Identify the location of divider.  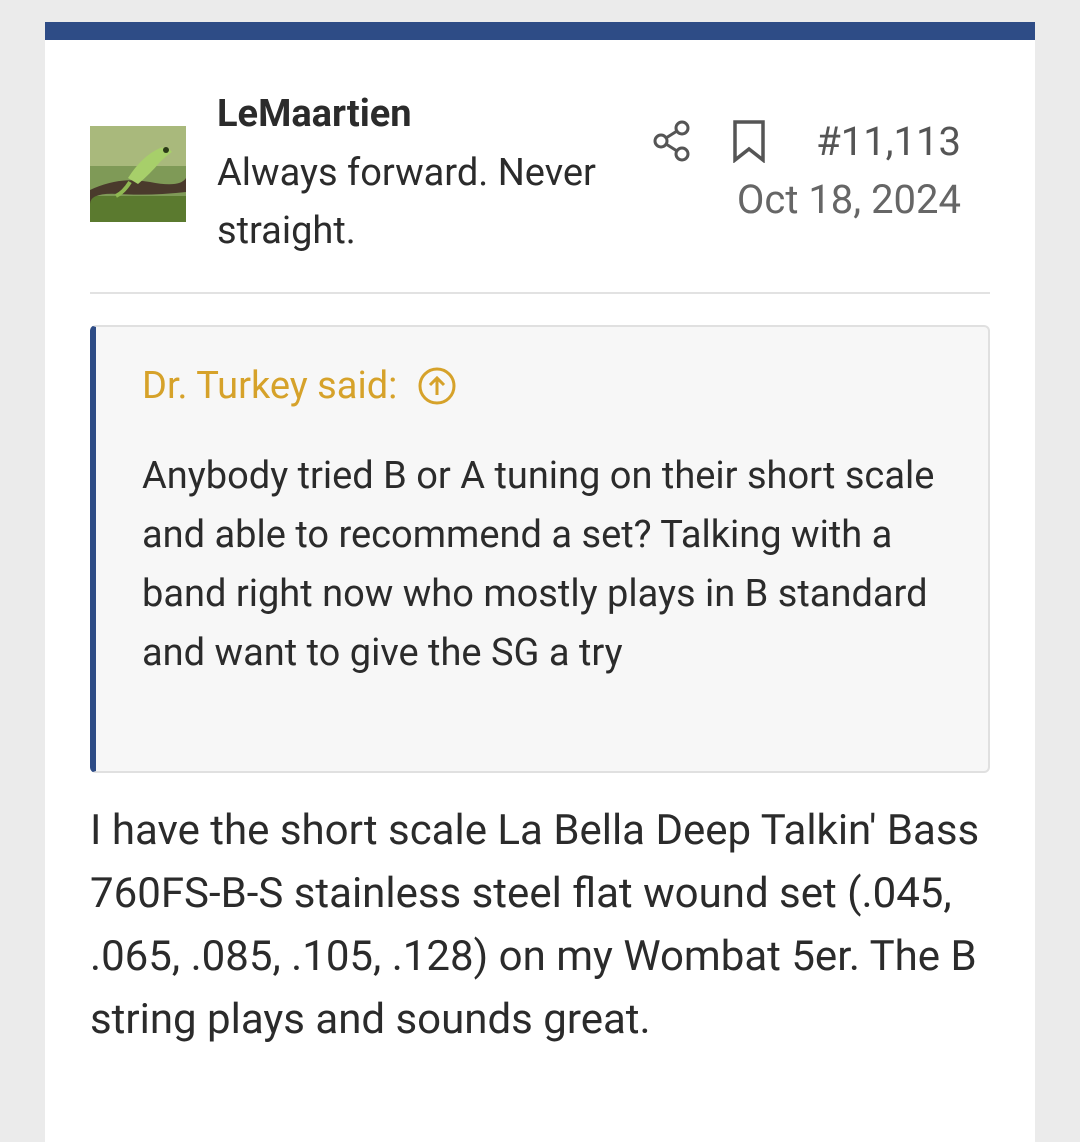
(540, 293).